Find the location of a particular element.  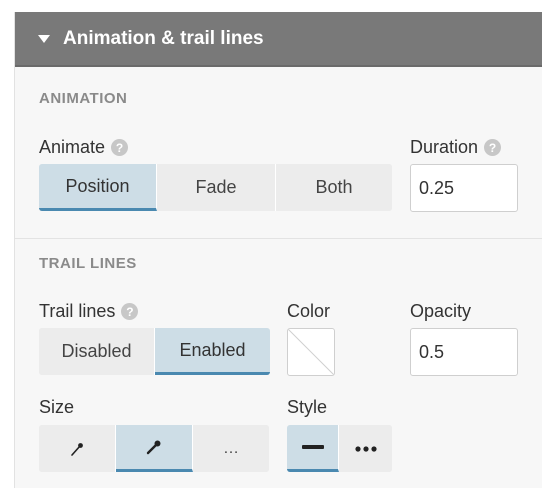

animate-label-row: Animate ? is located at coordinates (84, 147).